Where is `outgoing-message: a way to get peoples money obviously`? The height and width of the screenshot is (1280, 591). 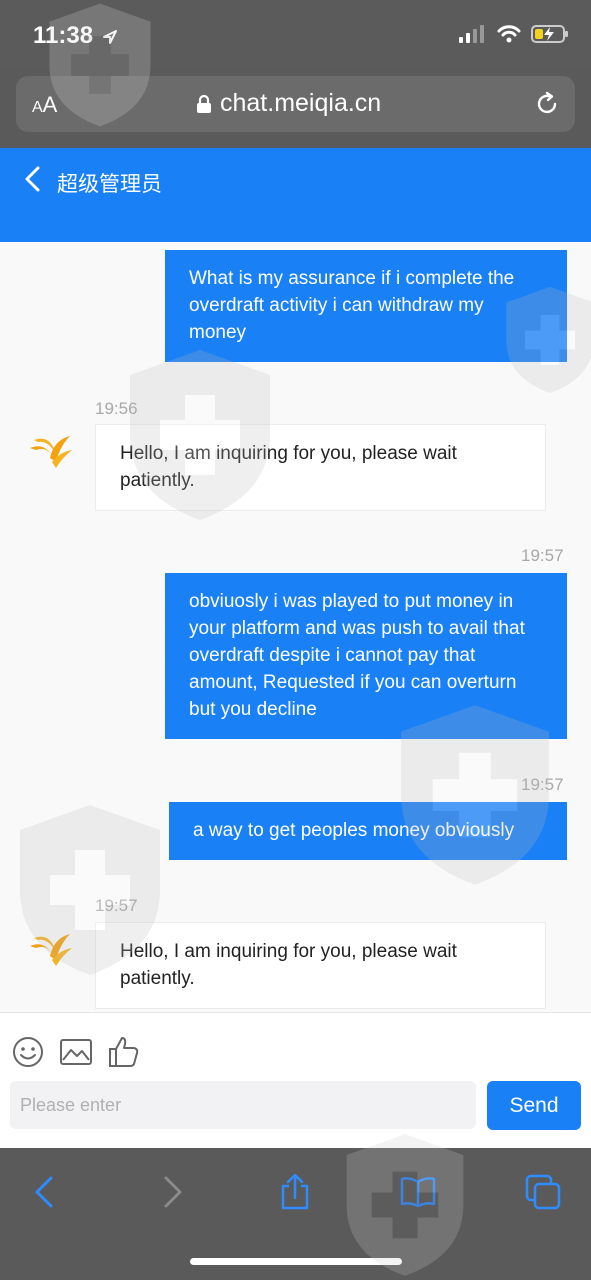 outgoing-message: a way to get peoples money obviously is located at coordinates (368, 831).